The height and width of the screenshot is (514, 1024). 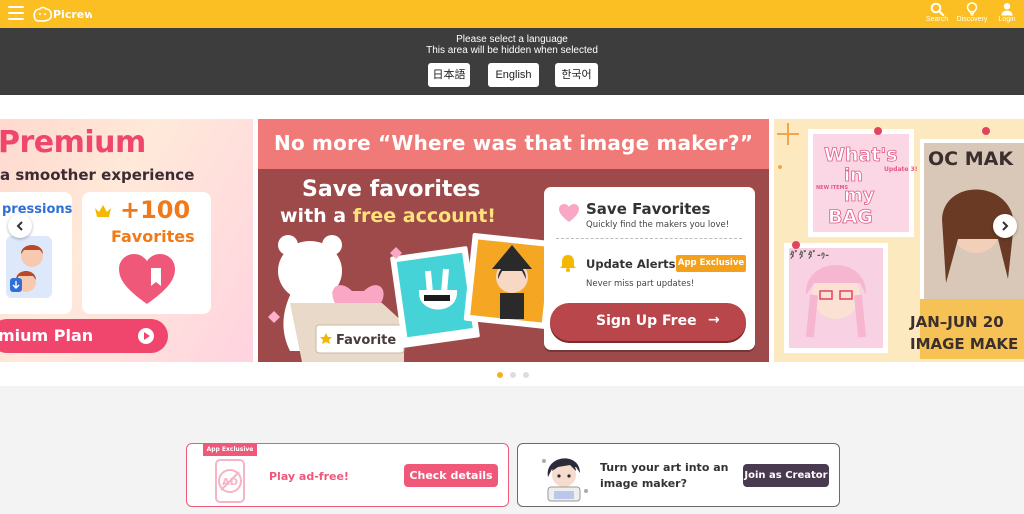 I want to click on oc-maker-title-top: OC MAK, so click(x=971, y=159).